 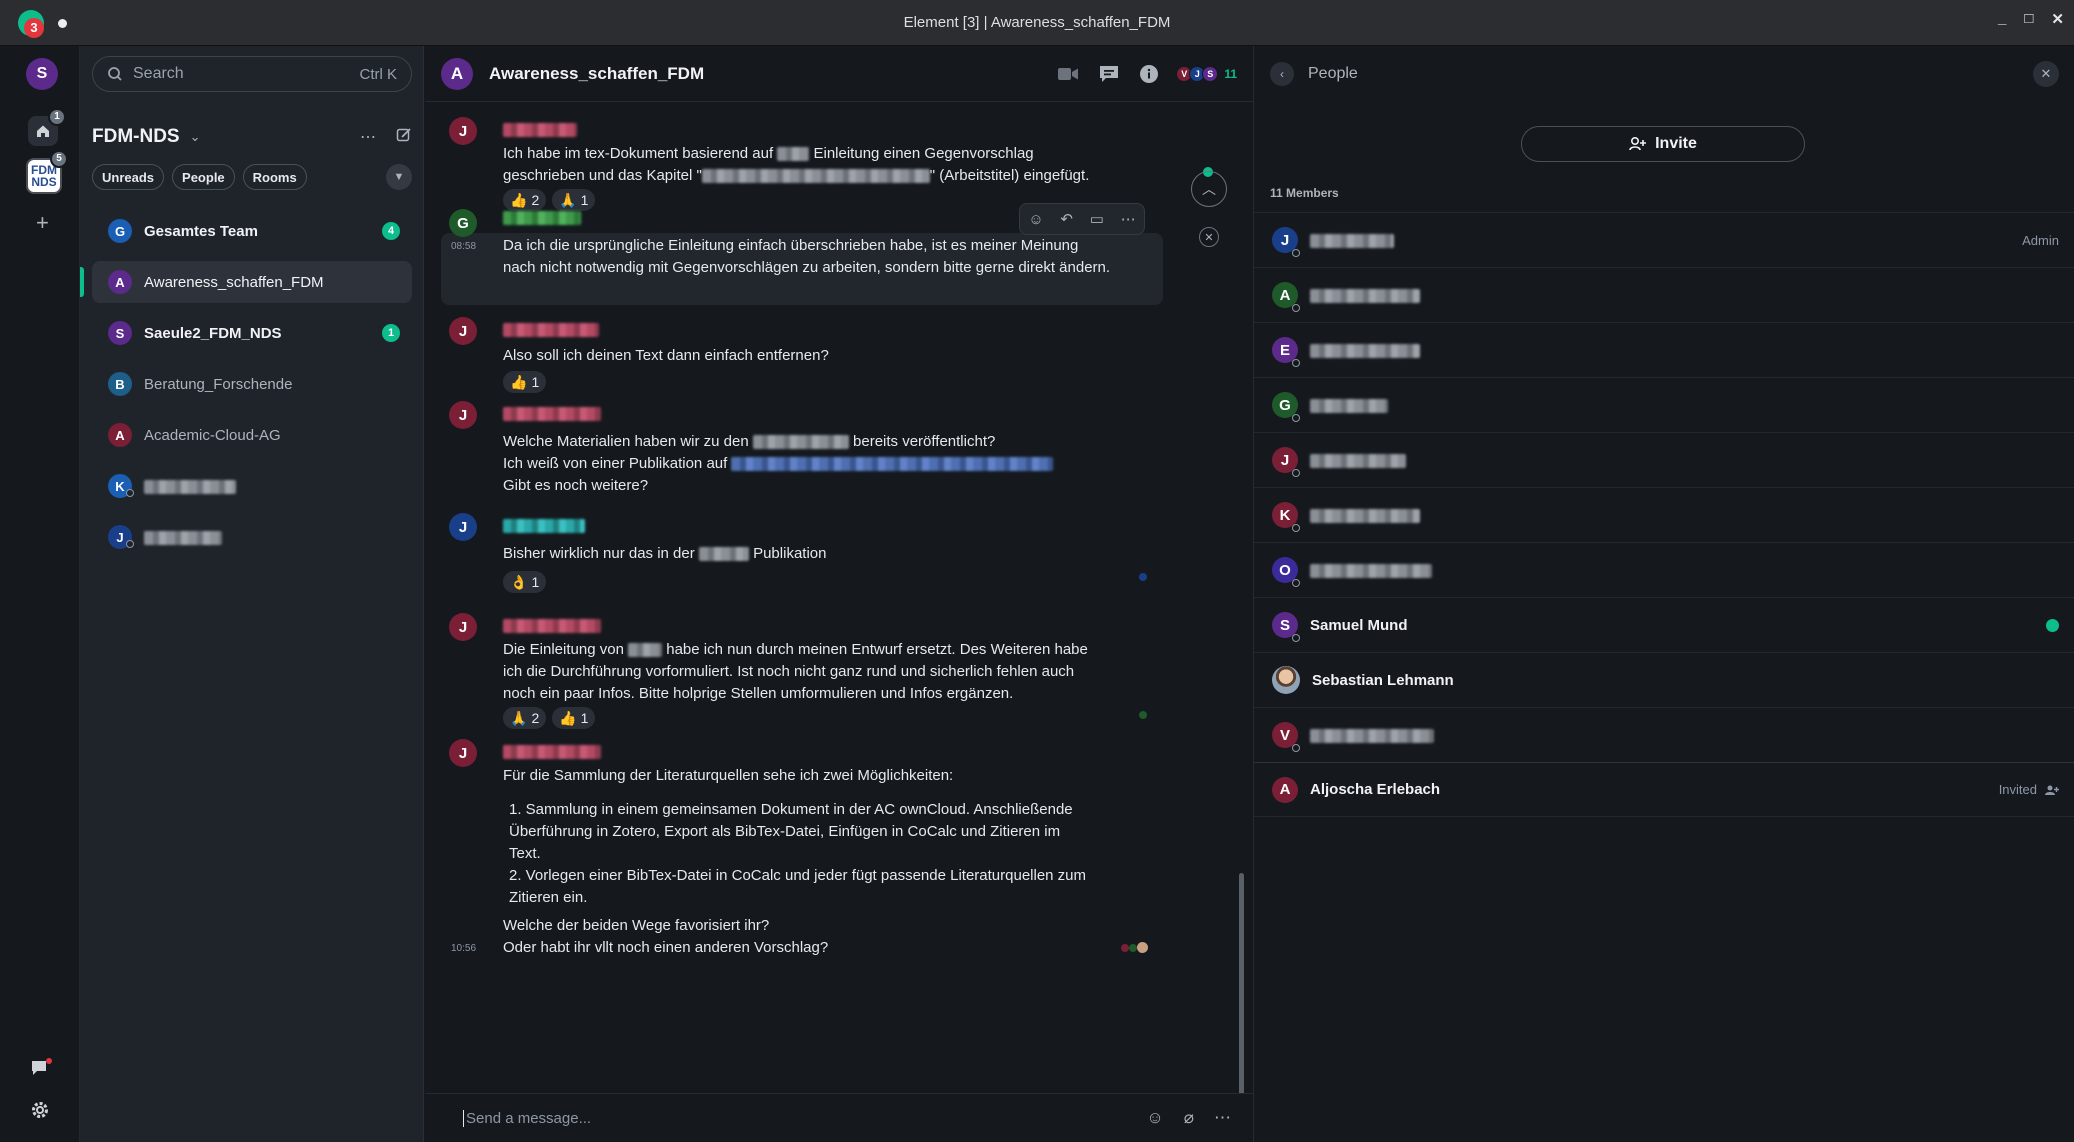 I want to click on room-item-gesamtes-team: G Gesamtes Team 4, so click(x=252, y=231).